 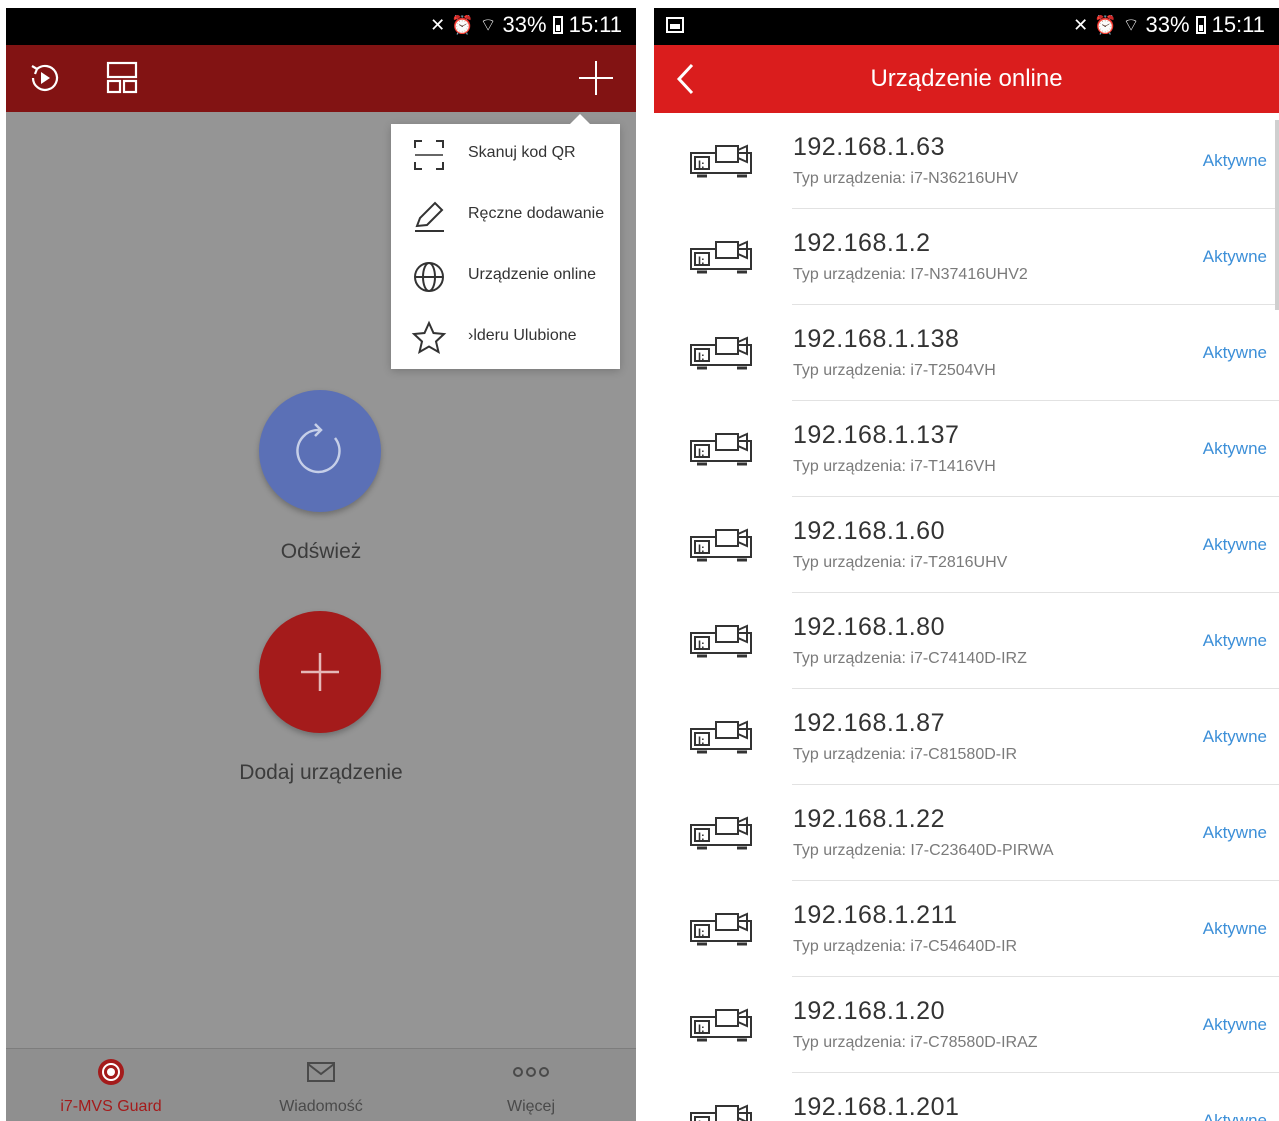 I want to click on device-row: I: 192.168.1.201 Aktywne, so click(x=966, y=1097).